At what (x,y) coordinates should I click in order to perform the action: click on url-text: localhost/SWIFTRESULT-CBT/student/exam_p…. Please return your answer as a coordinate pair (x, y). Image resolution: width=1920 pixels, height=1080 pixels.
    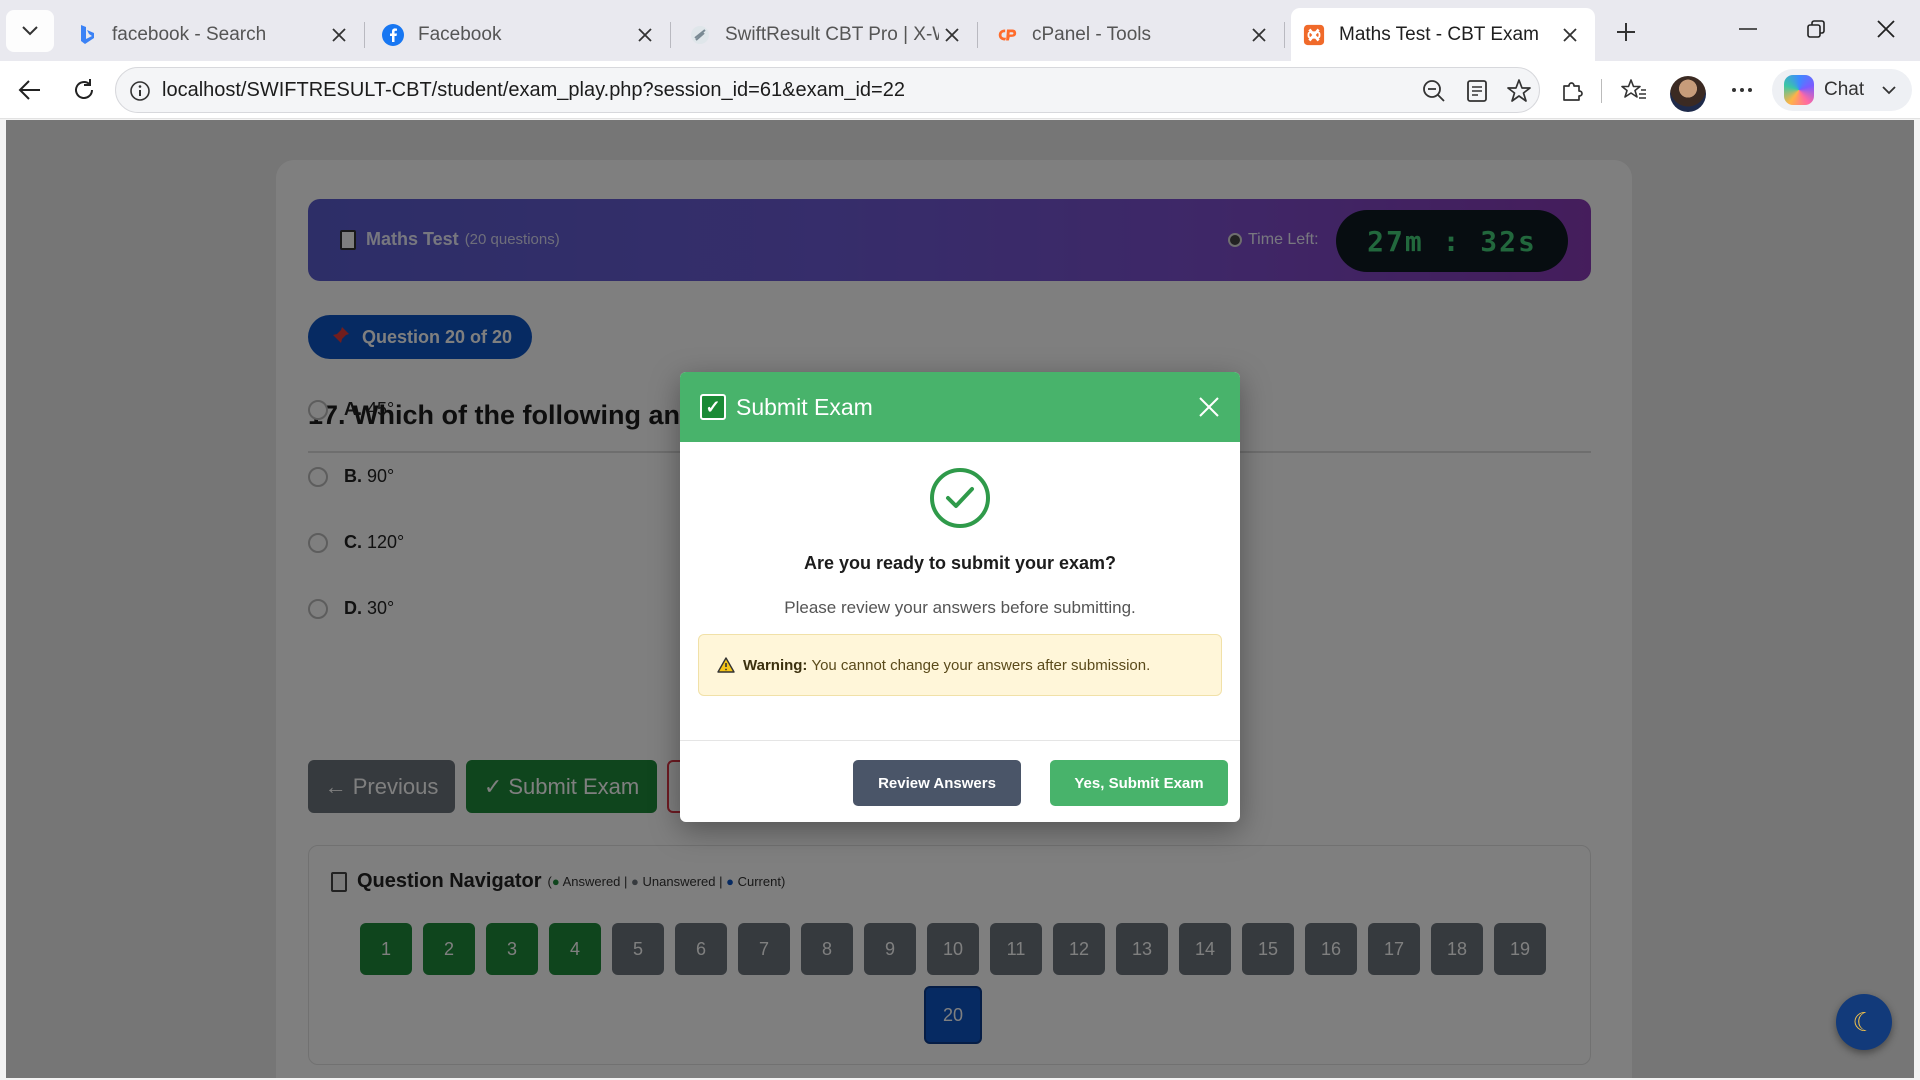
    Looking at the image, I should click on (533, 90).